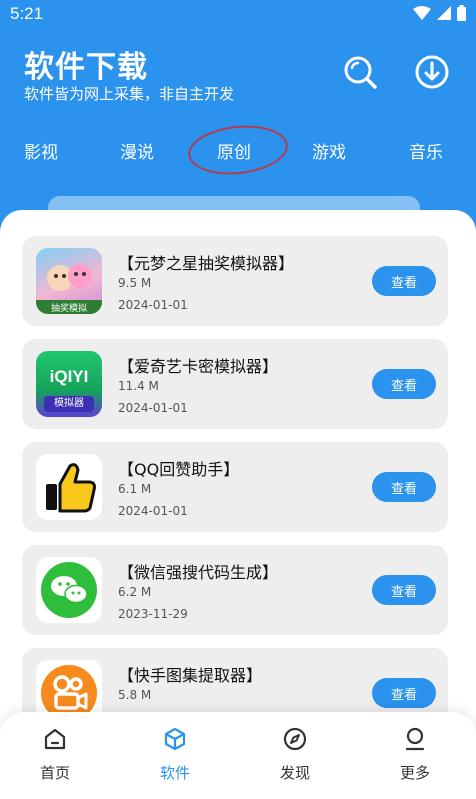  What do you see at coordinates (461, 13) in the screenshot?
I see `battery-icon` at bounding box center [461, 13].